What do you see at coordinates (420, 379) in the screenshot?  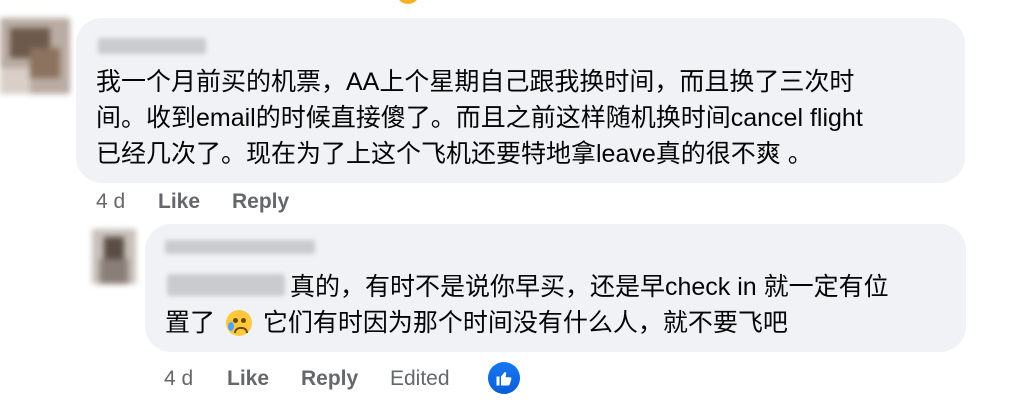 I see `edited-label: Edited` at bounding box center [420, 379].